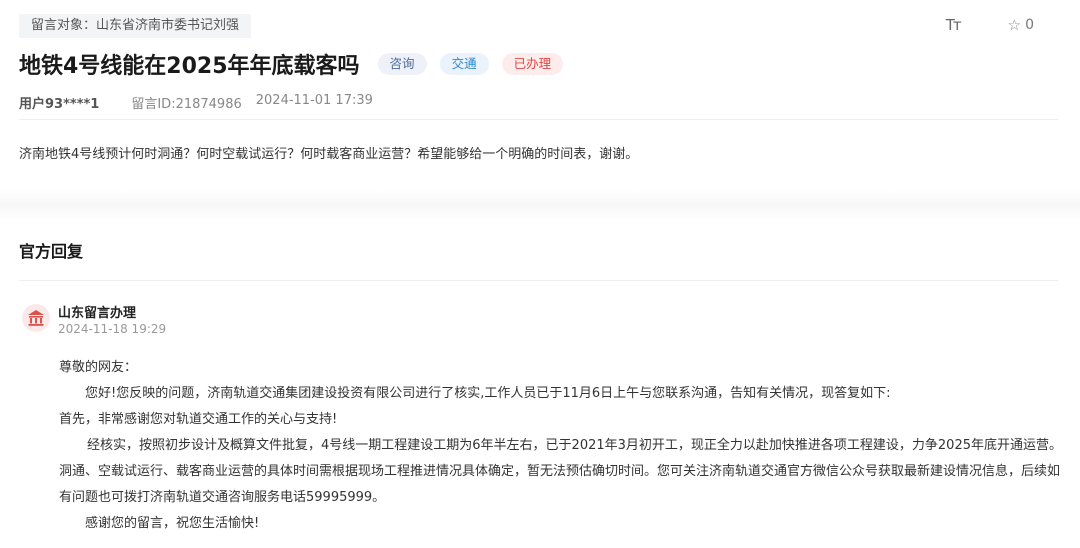 This screenshot has height=548, width=1080. I want to click on reply-greeting: 尊敬的网友：, so click(98, 367).